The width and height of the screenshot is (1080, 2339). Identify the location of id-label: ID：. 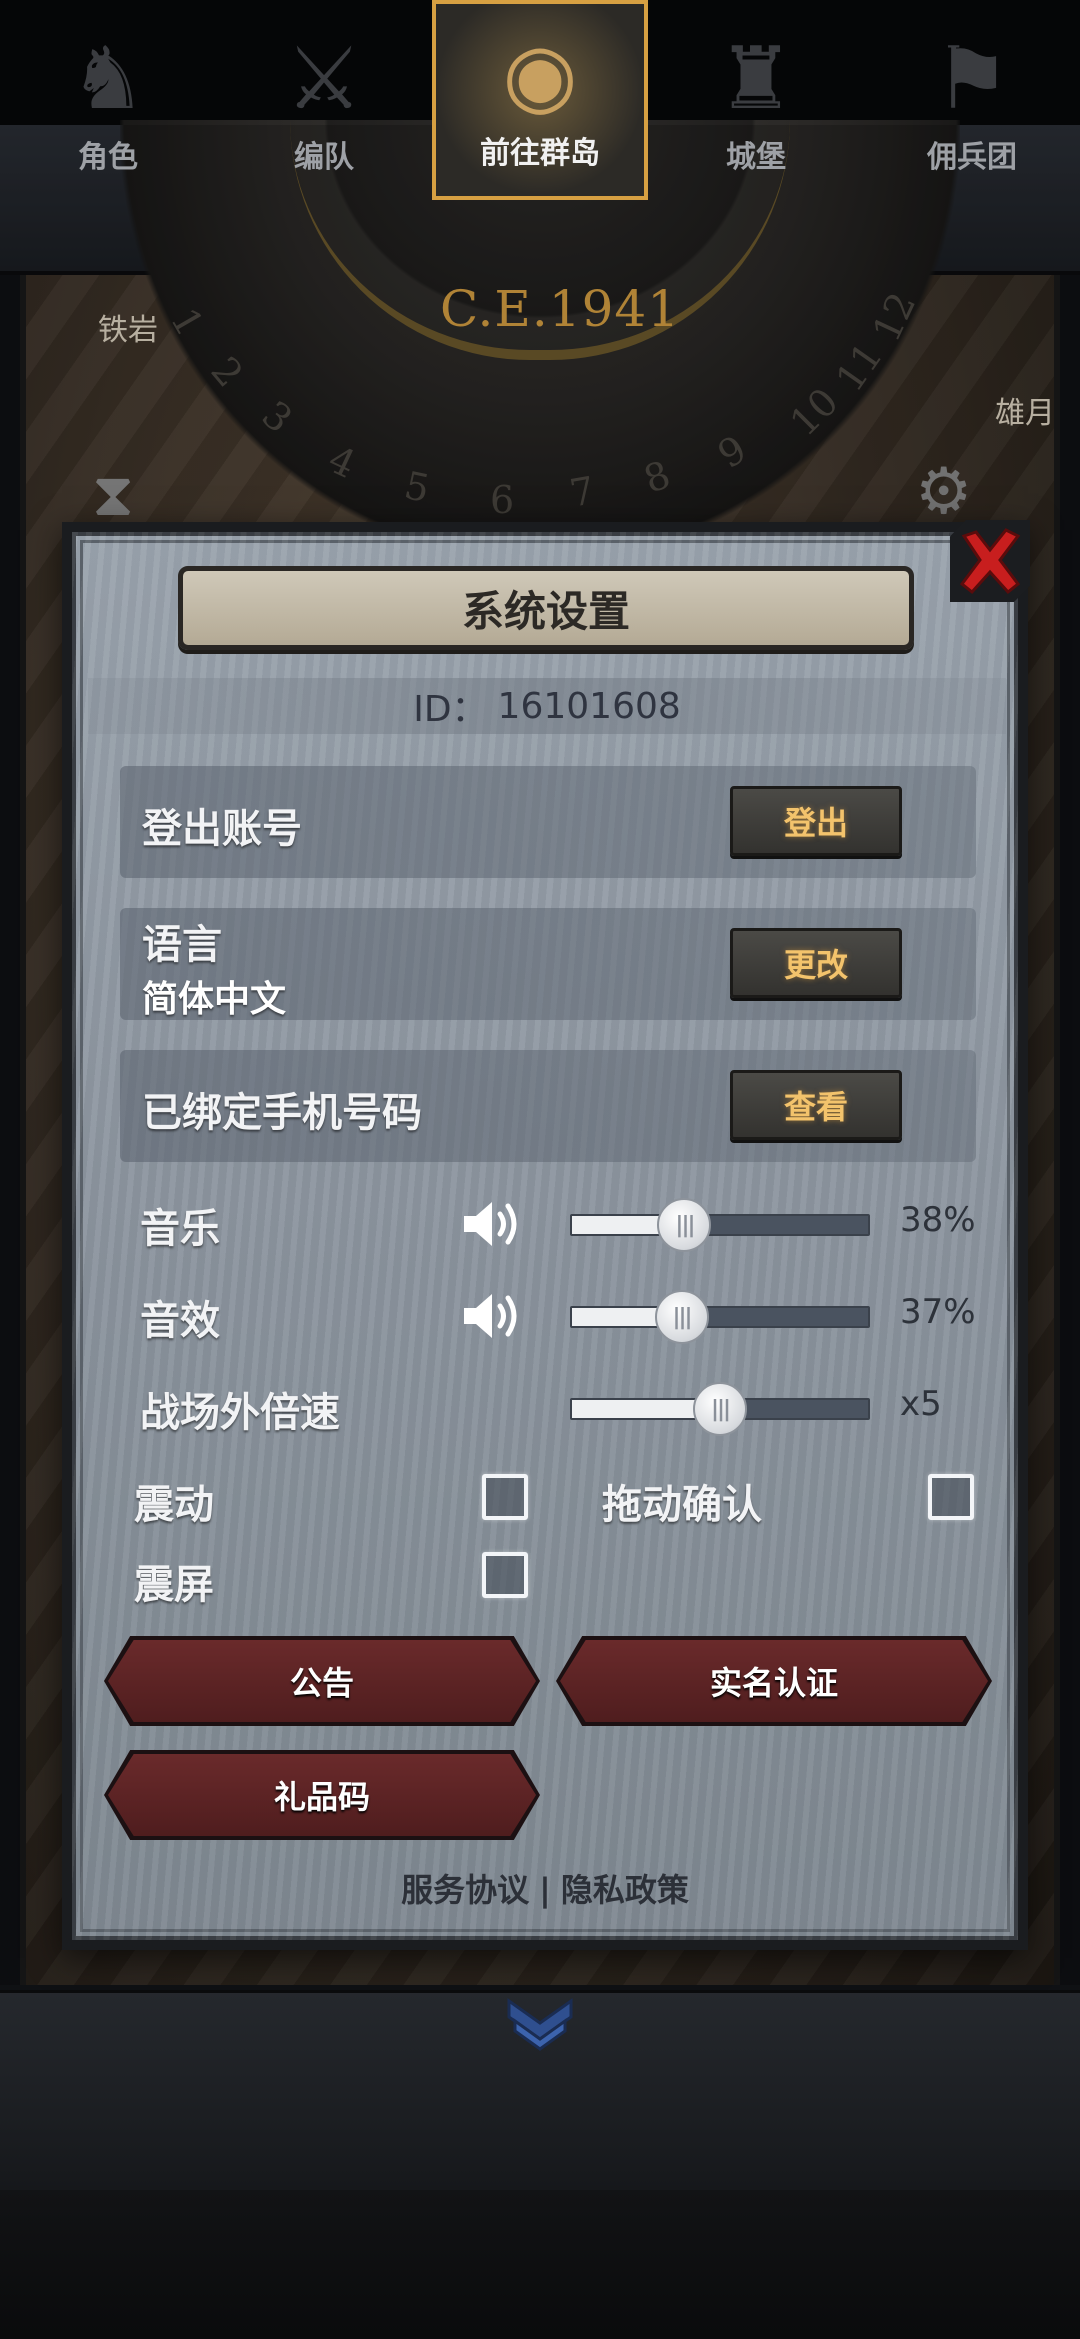
(450, 709).